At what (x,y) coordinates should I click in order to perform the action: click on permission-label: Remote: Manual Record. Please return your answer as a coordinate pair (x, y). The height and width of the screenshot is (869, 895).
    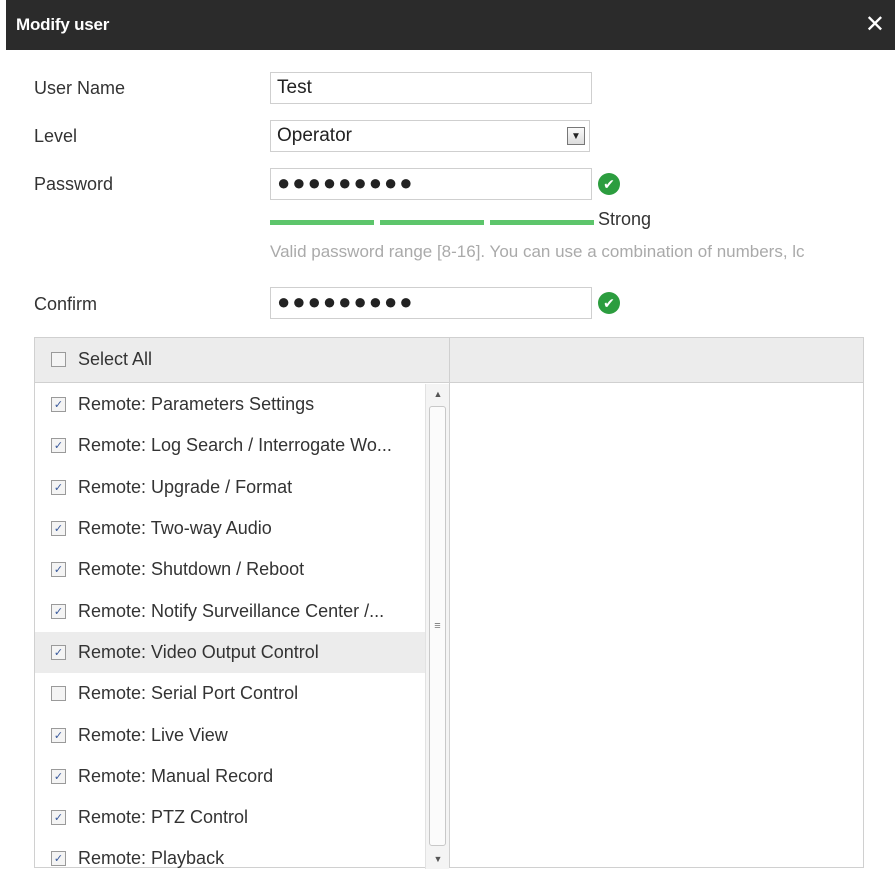
    Looking at the image, I should click on (176, 775).